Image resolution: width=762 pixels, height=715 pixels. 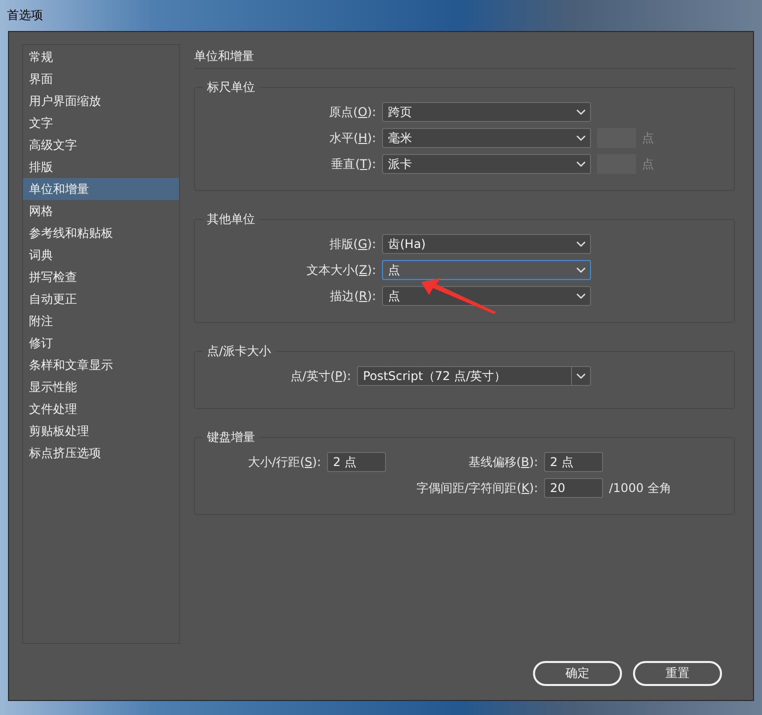 I want to click on sidebar-item: 附注, so click(x=101, y=321).